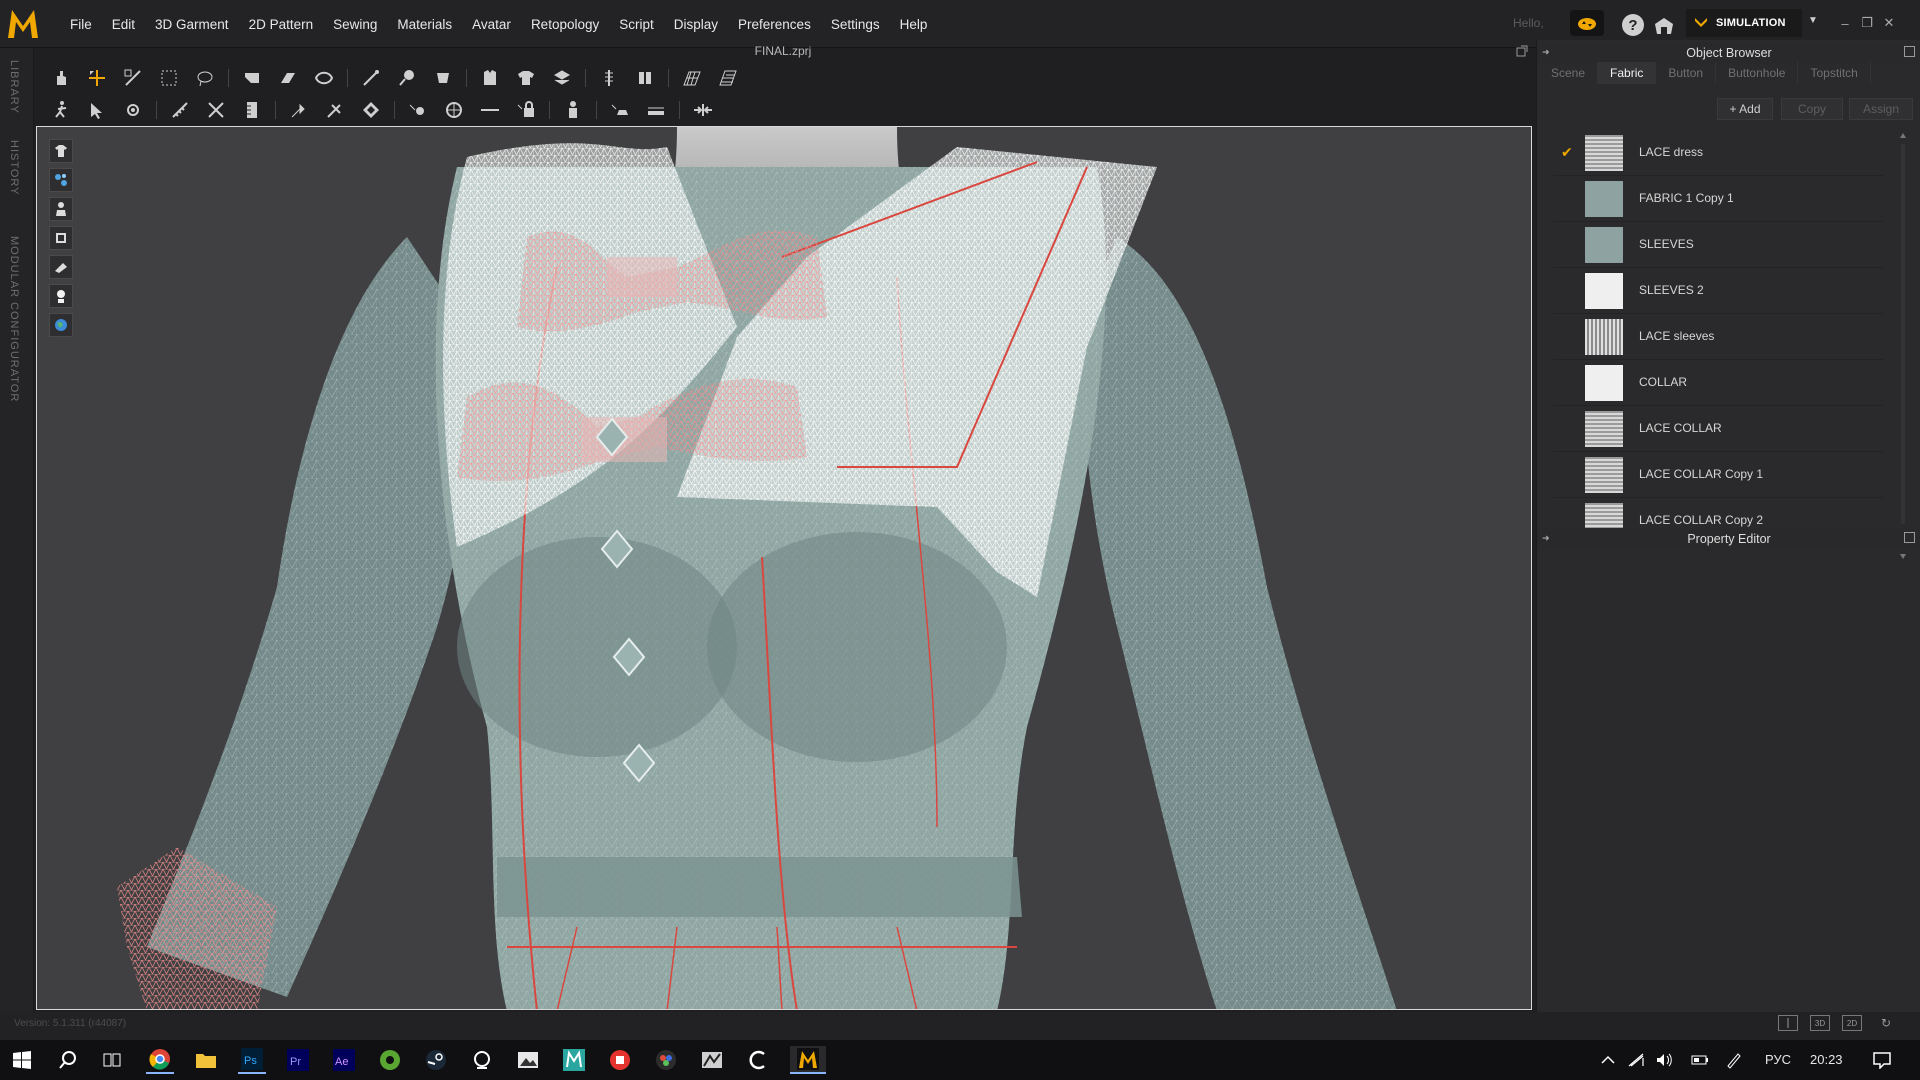  What do you see at coordinates (252, 1060) in the screenshot?
I see `taskbar-photoshop: Ps` at bounding box center [252, 1060].